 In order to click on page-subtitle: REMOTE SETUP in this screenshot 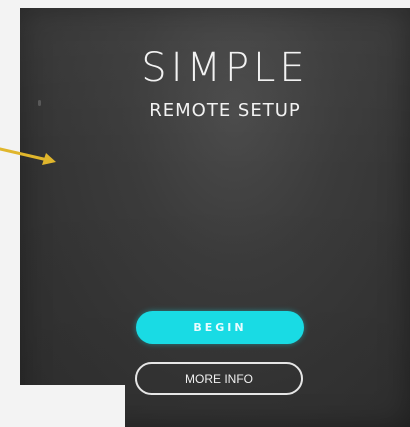, I will do `click(225, 110)`.